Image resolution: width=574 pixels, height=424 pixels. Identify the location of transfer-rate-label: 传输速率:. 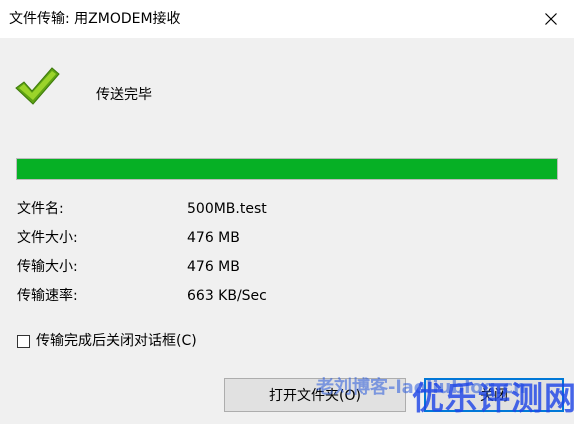
(47, 296).